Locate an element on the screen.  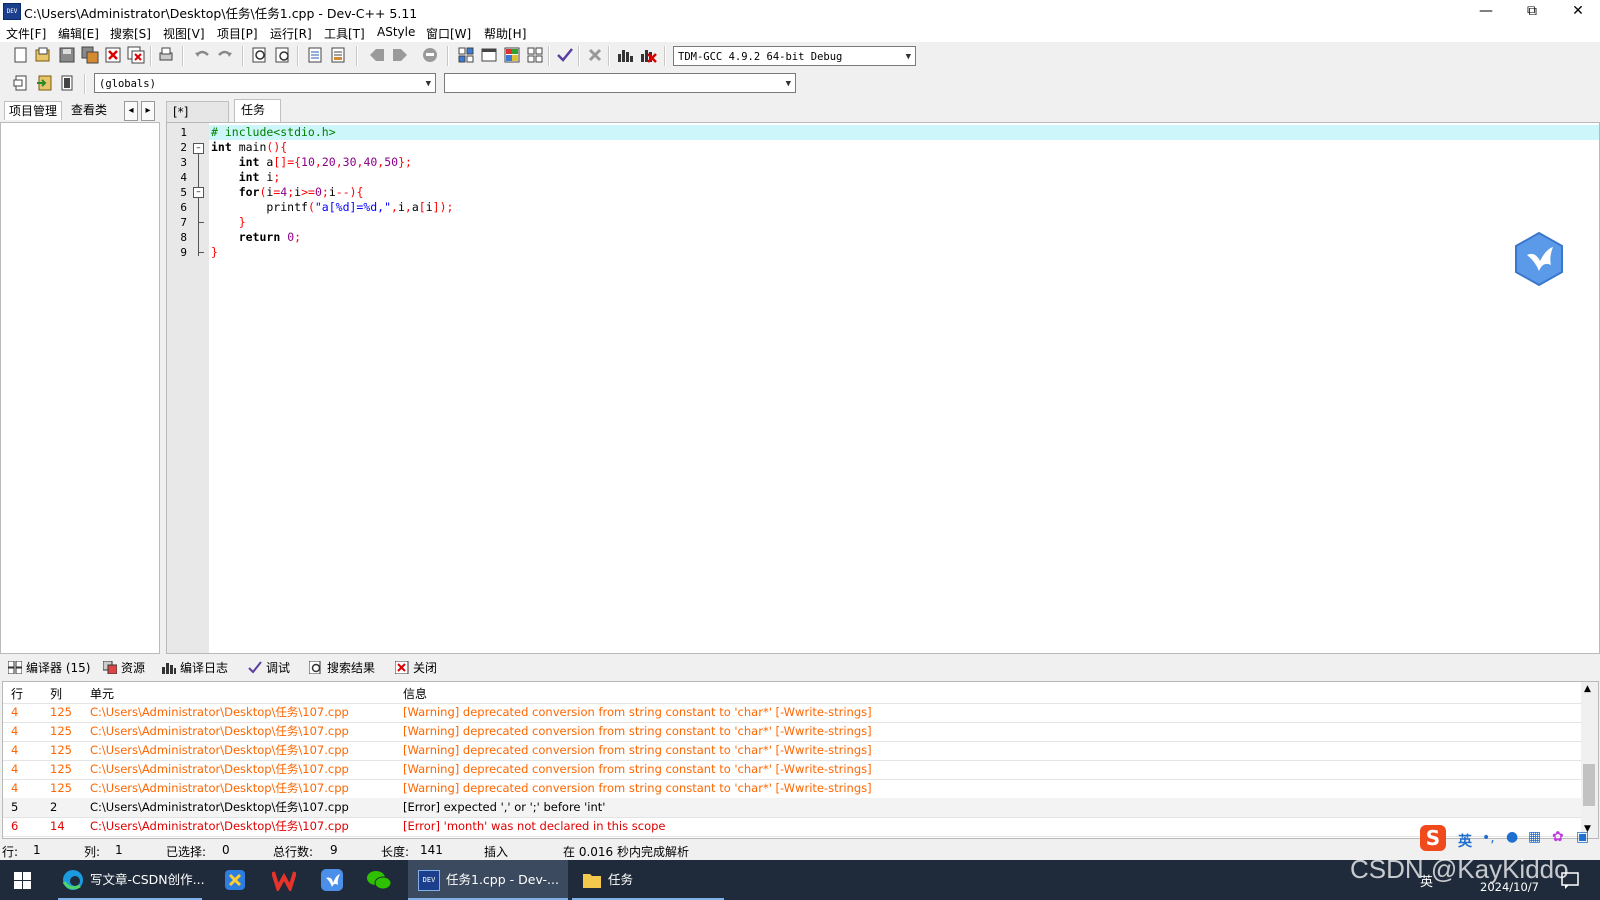
ime-menu-grid-icon: ▣ is located at coordinates (1582, 837).